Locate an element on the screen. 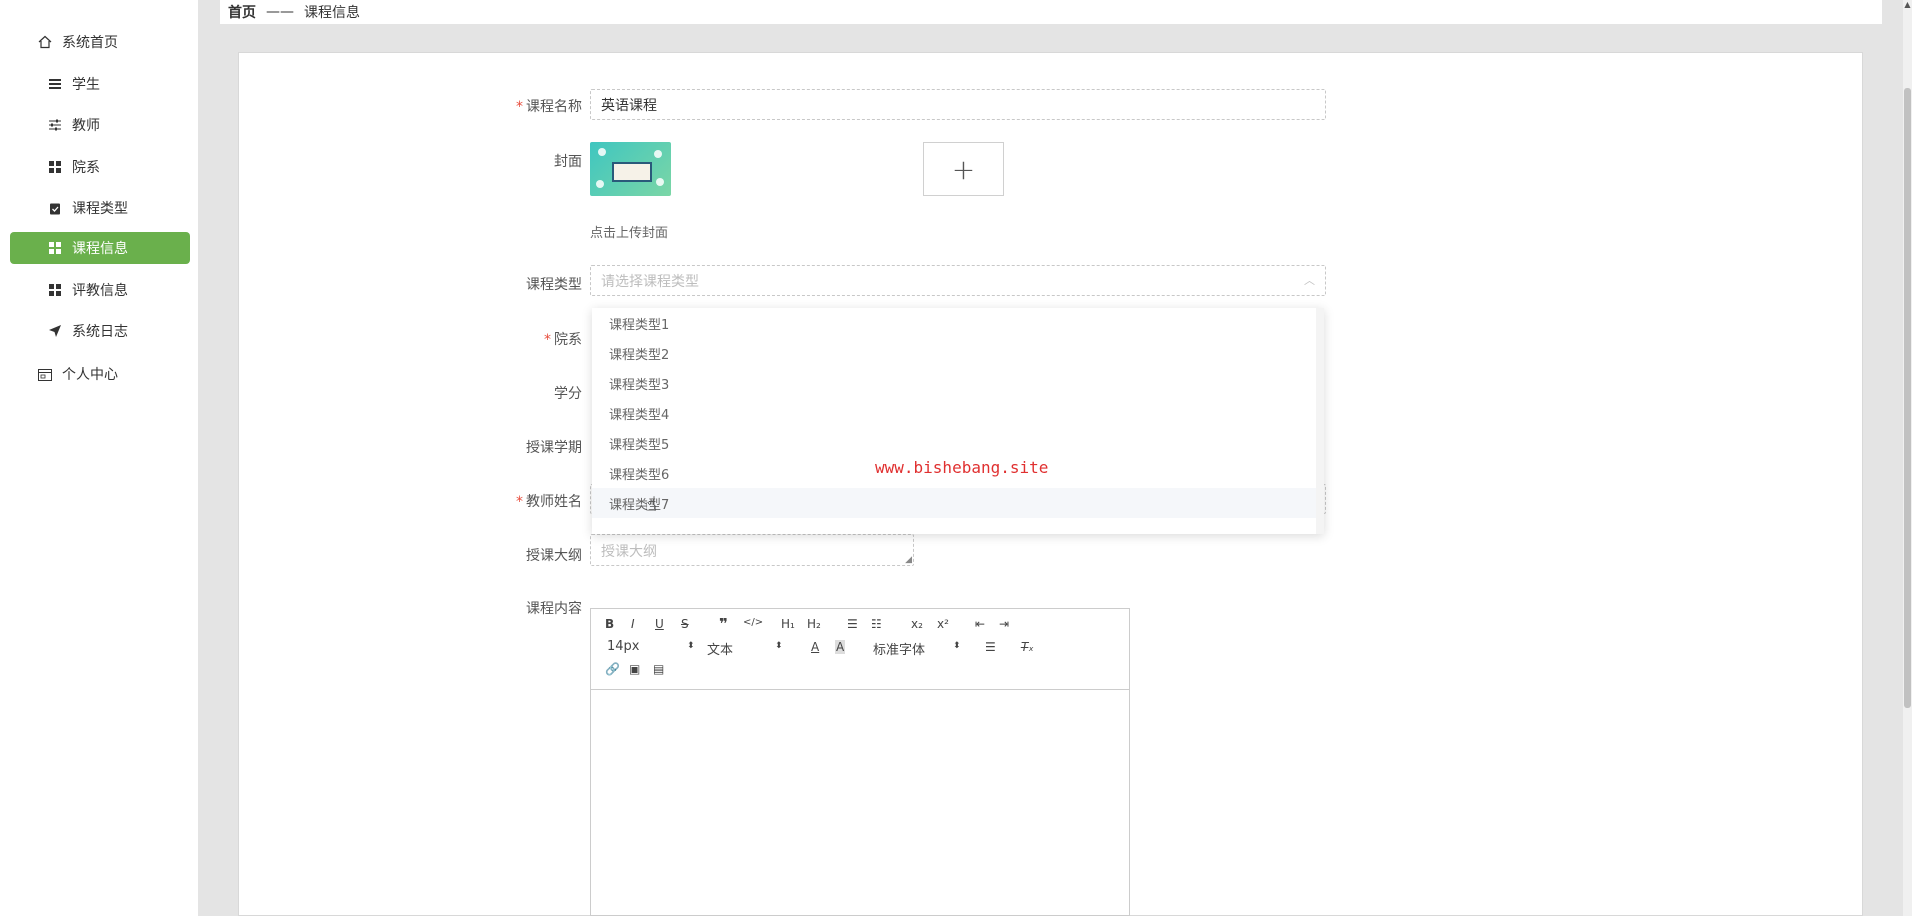 Image resolution: width=1912 pixels, height=916 pixels. outdent-icon: ⇤ is located at coordinates (980, 624).